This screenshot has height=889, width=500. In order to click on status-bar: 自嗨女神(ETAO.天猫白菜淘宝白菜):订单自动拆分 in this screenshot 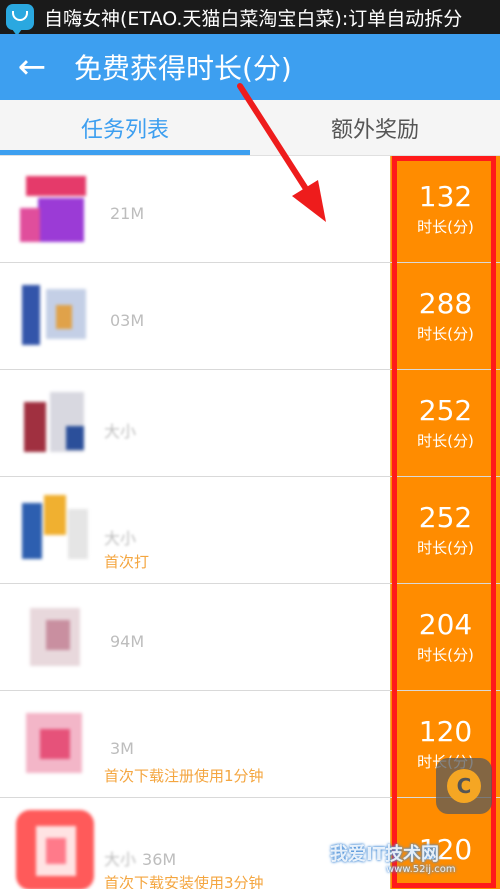, I will do `click(250, 17)`.